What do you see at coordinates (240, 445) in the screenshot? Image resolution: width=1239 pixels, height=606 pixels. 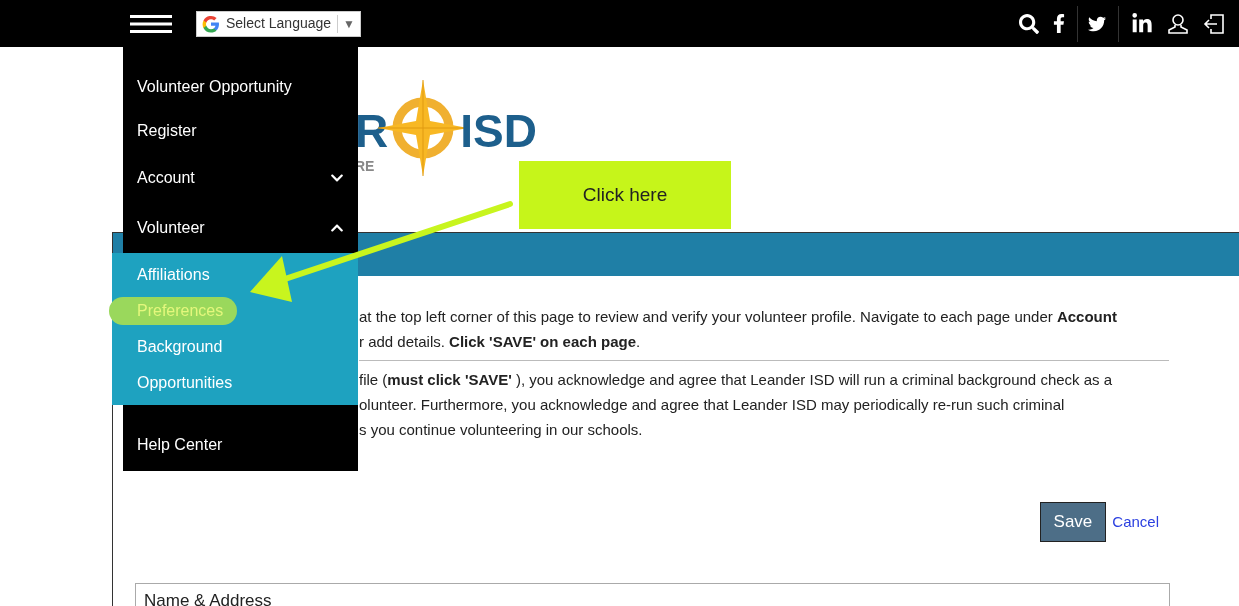 I see `menu-item: Help Center` at bounding box center [240, 445].